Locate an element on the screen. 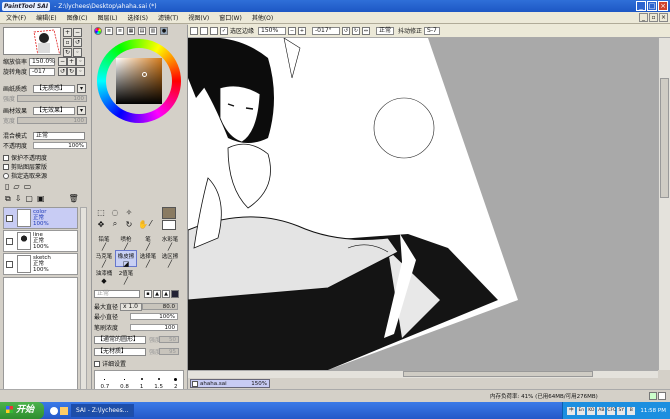  secondary-color-swatch is located at coordinates (169, 225).